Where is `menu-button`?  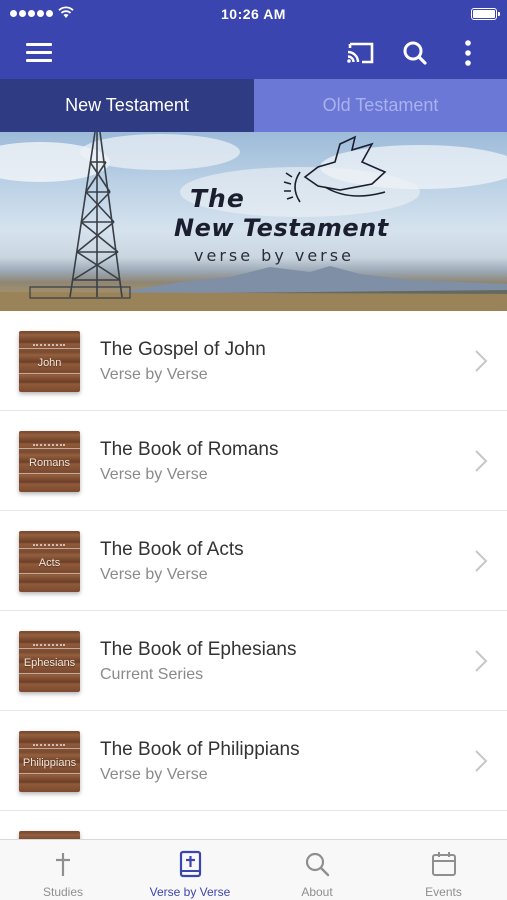
menu-button is located at coordinates (37, 53).